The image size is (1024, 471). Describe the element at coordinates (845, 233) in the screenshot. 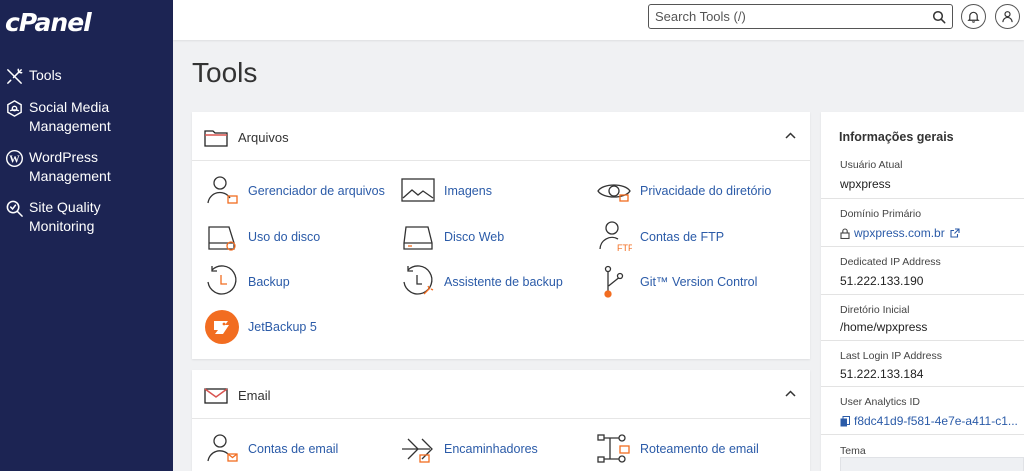

I see `lock-icon` at that location.